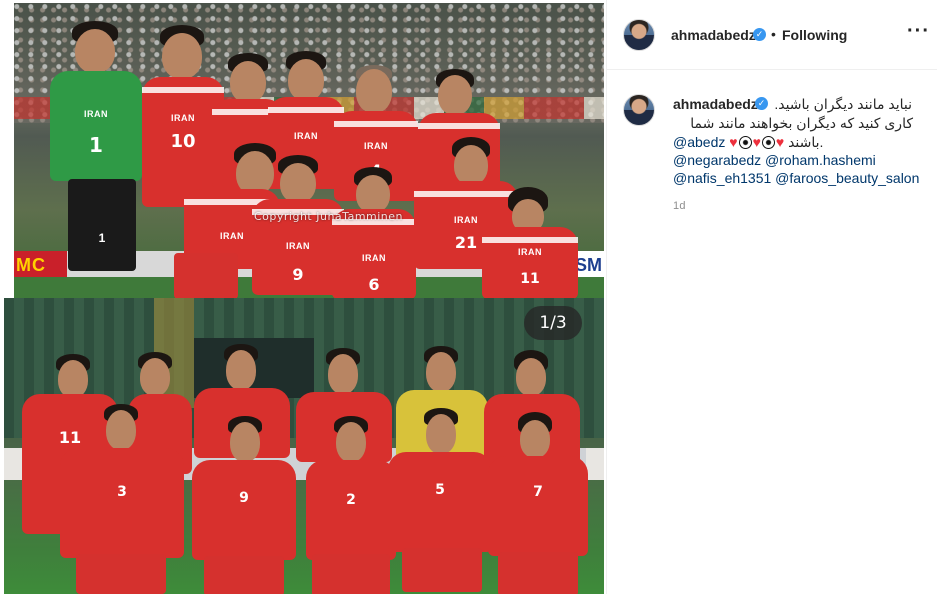 This screenshot has width=937, height=594. I want to click on header-username: ahmadabedz, so click(713, 35).